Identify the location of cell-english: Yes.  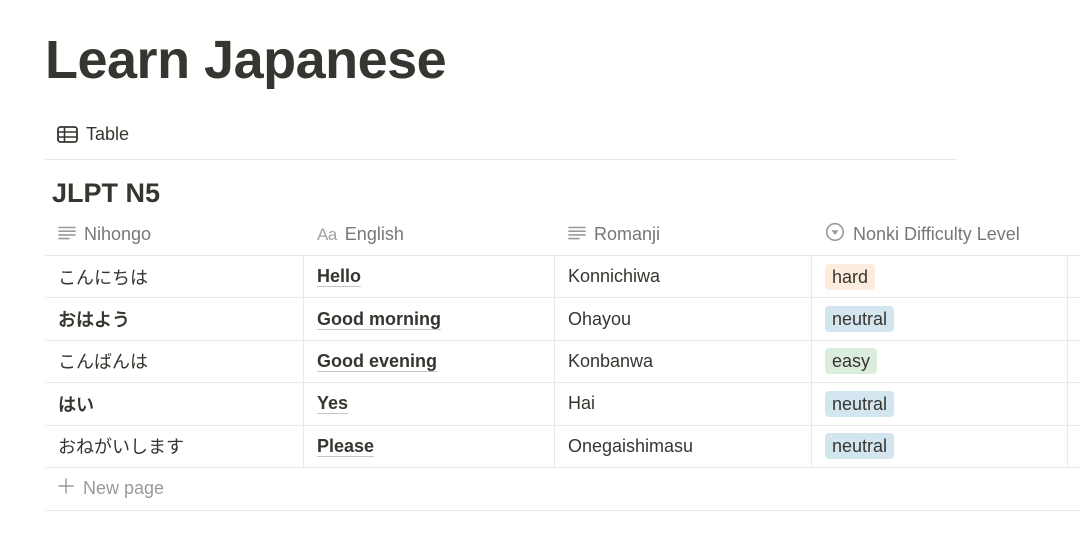
(428, 404).